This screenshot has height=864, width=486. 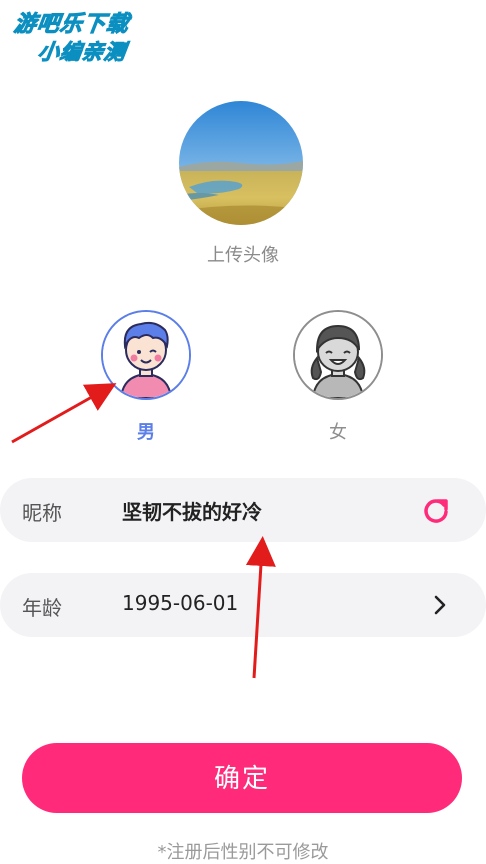 I want to click on age-label: 年龄, so click(x=42, y=608).